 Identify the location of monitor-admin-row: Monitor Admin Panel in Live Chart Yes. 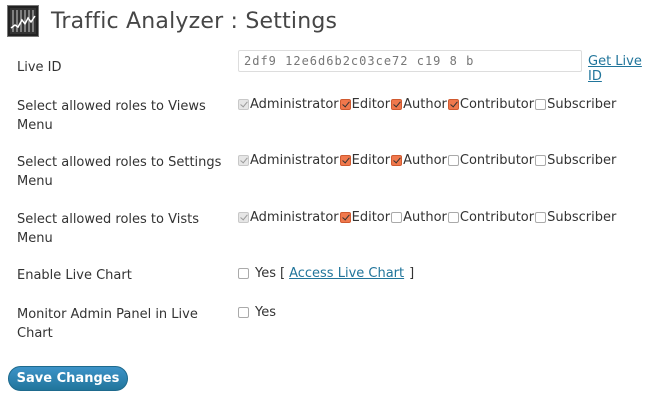
(337, 325).